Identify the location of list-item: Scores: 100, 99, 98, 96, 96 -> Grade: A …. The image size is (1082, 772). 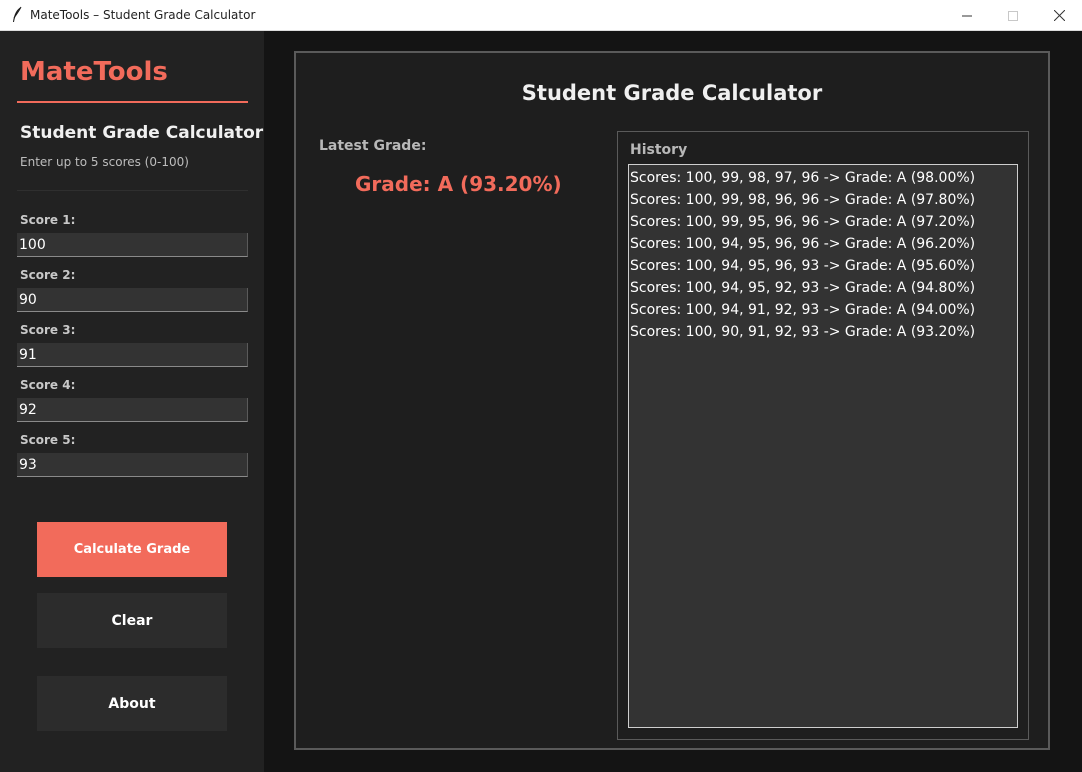
(823, 201).